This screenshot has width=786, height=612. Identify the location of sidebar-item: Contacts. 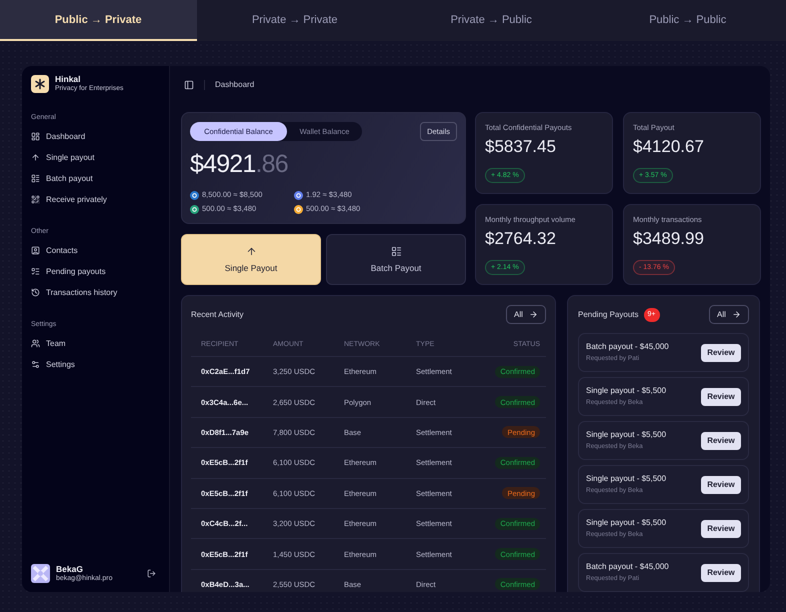
(54, 250).